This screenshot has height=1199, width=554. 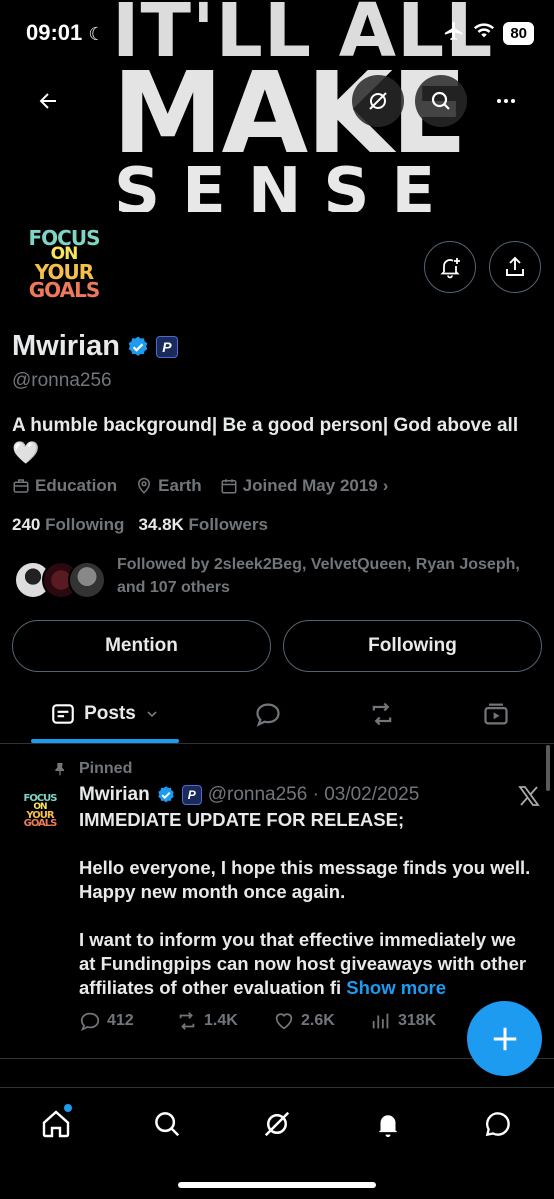 I want to click on wifi-icon, so click(x=484, y=33).